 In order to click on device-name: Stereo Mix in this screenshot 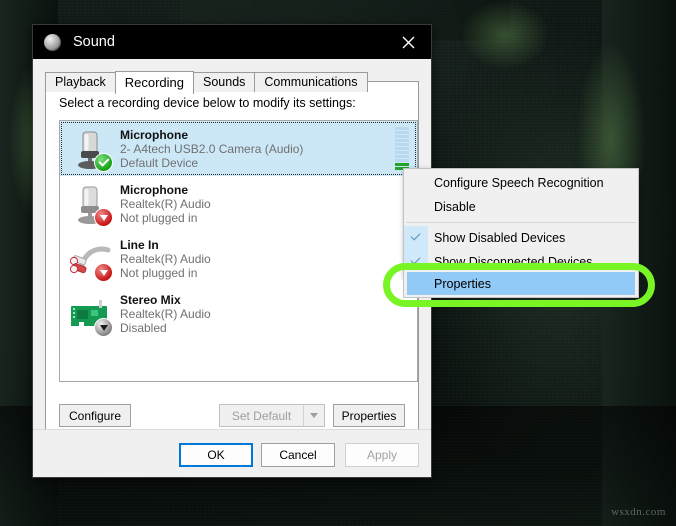, I will do `click(150, 299)`.